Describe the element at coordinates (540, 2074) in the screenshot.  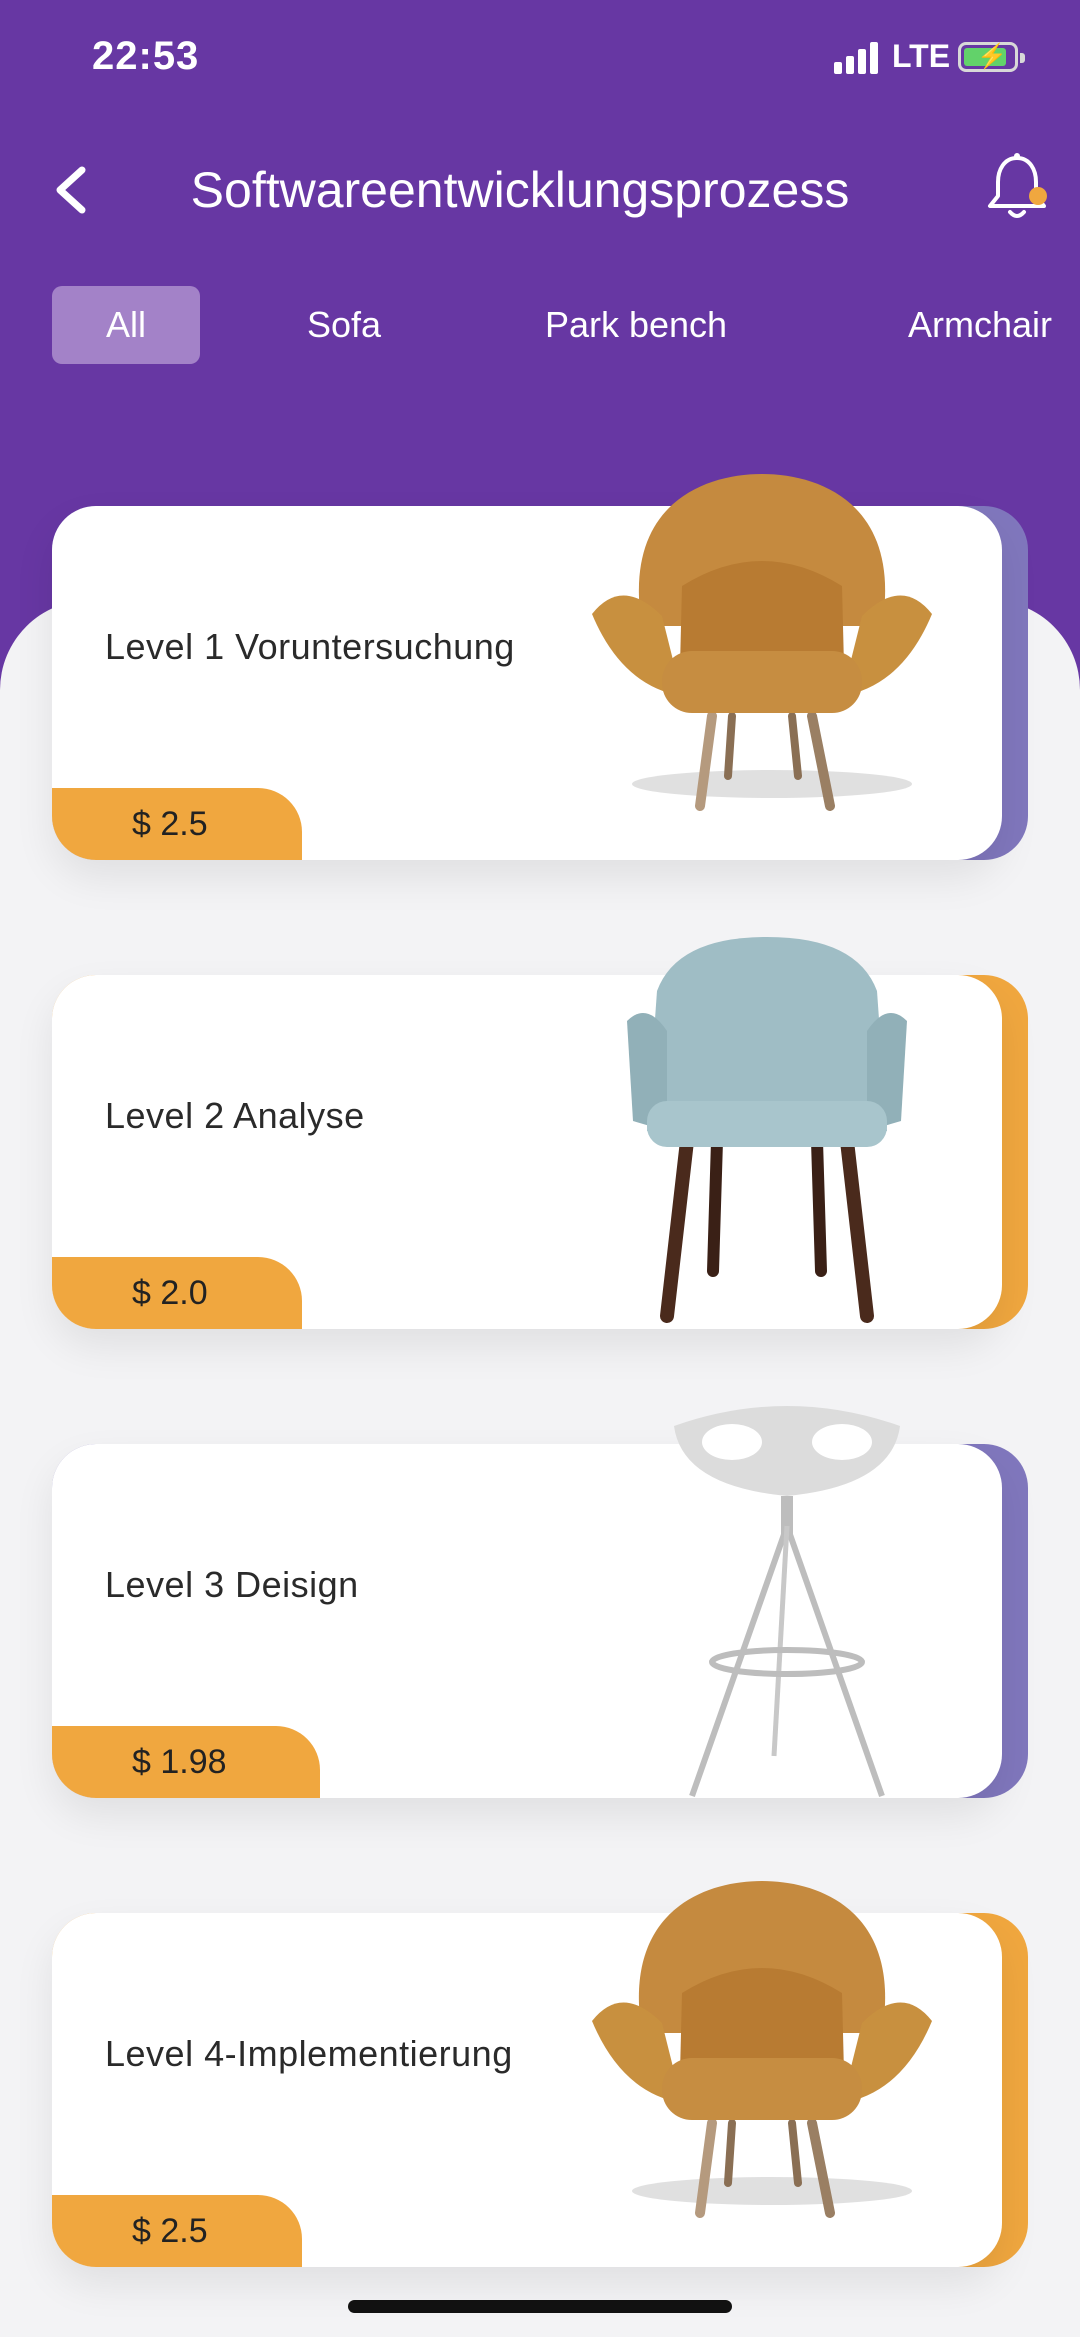
I see `product-card-4: Level 4-Implementierung $ 2.5` at that location.